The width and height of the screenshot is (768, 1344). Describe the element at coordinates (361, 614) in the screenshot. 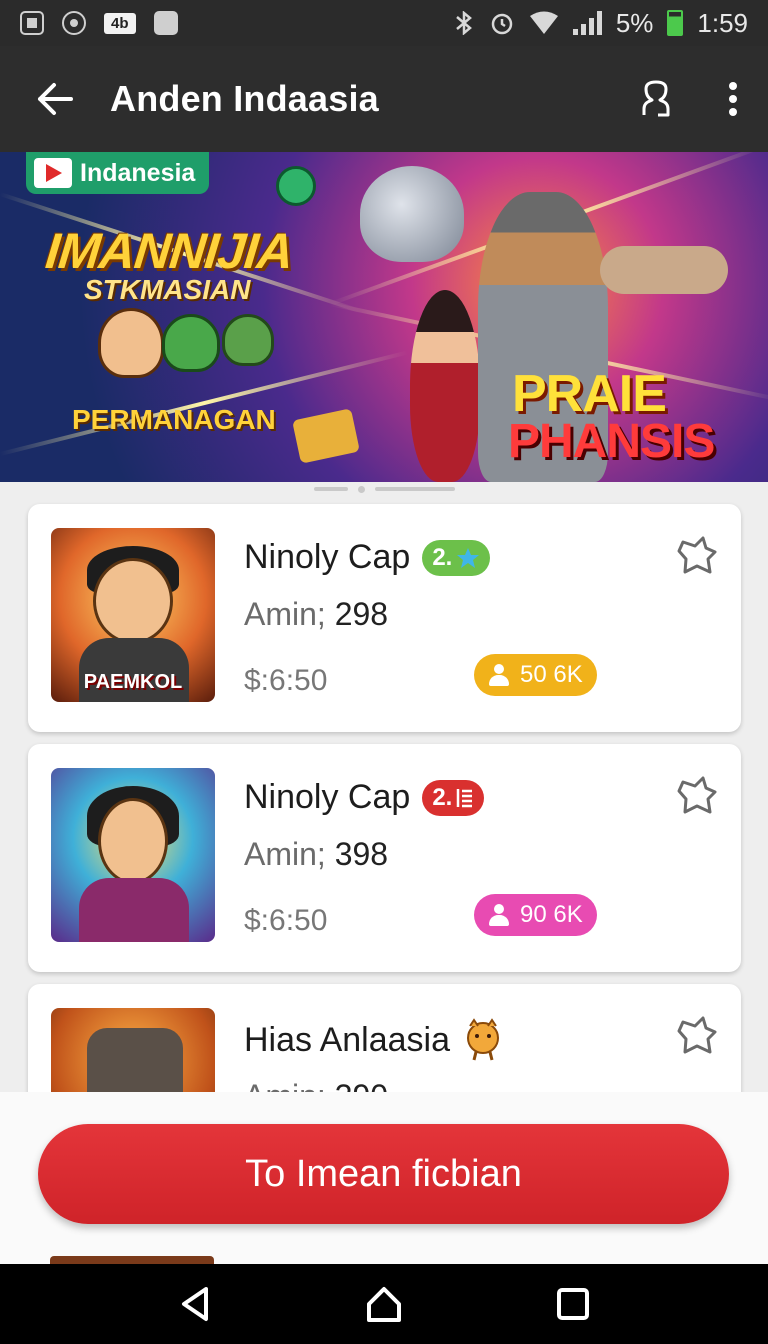

I see `subtitle-value: 298` at that location.